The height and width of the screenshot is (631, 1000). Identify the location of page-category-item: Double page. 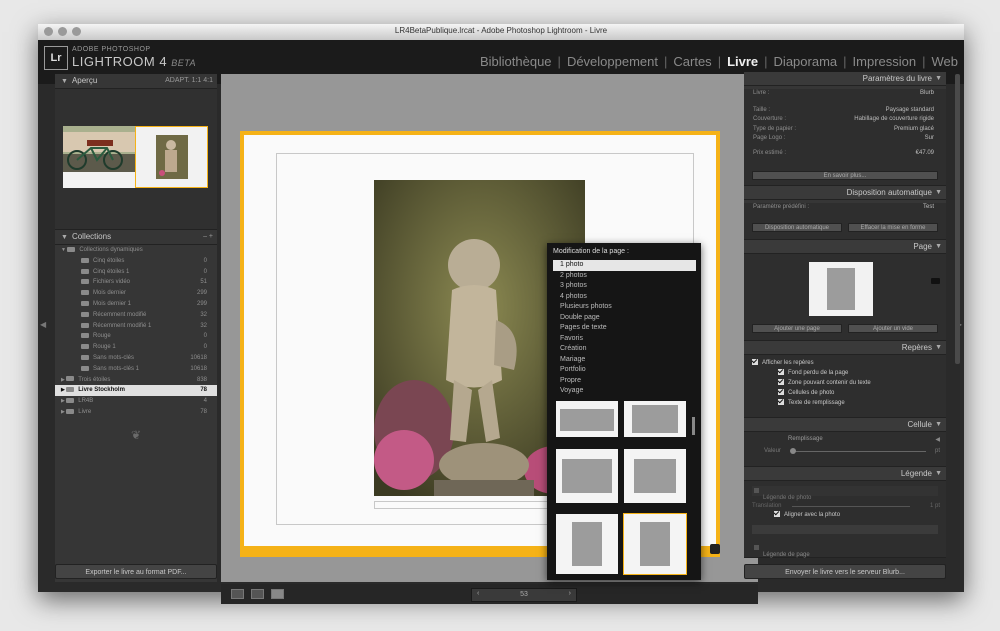
(624, 318).